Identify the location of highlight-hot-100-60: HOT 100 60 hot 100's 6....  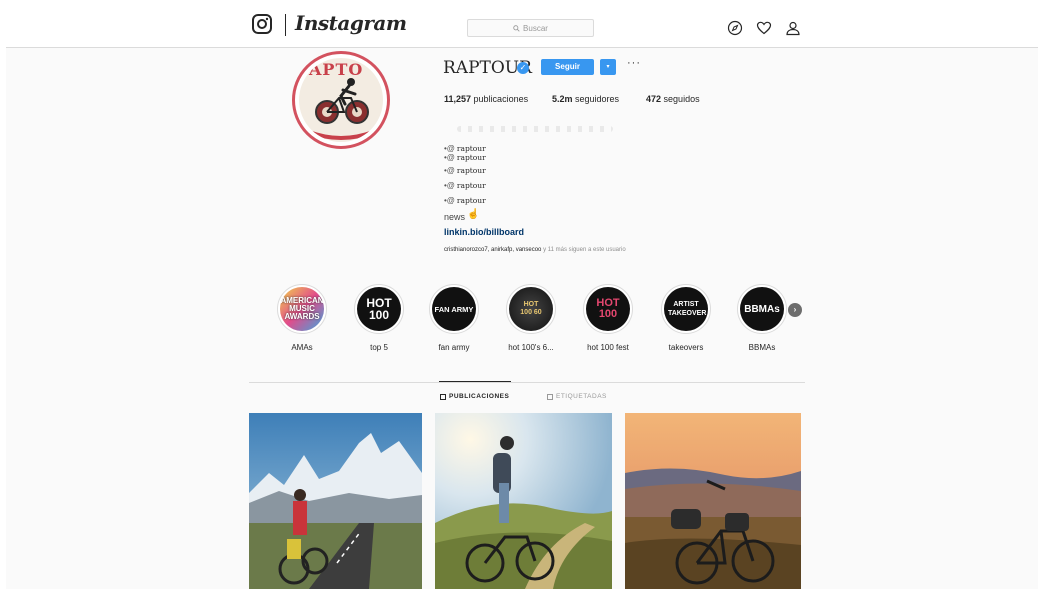
(531, 318).